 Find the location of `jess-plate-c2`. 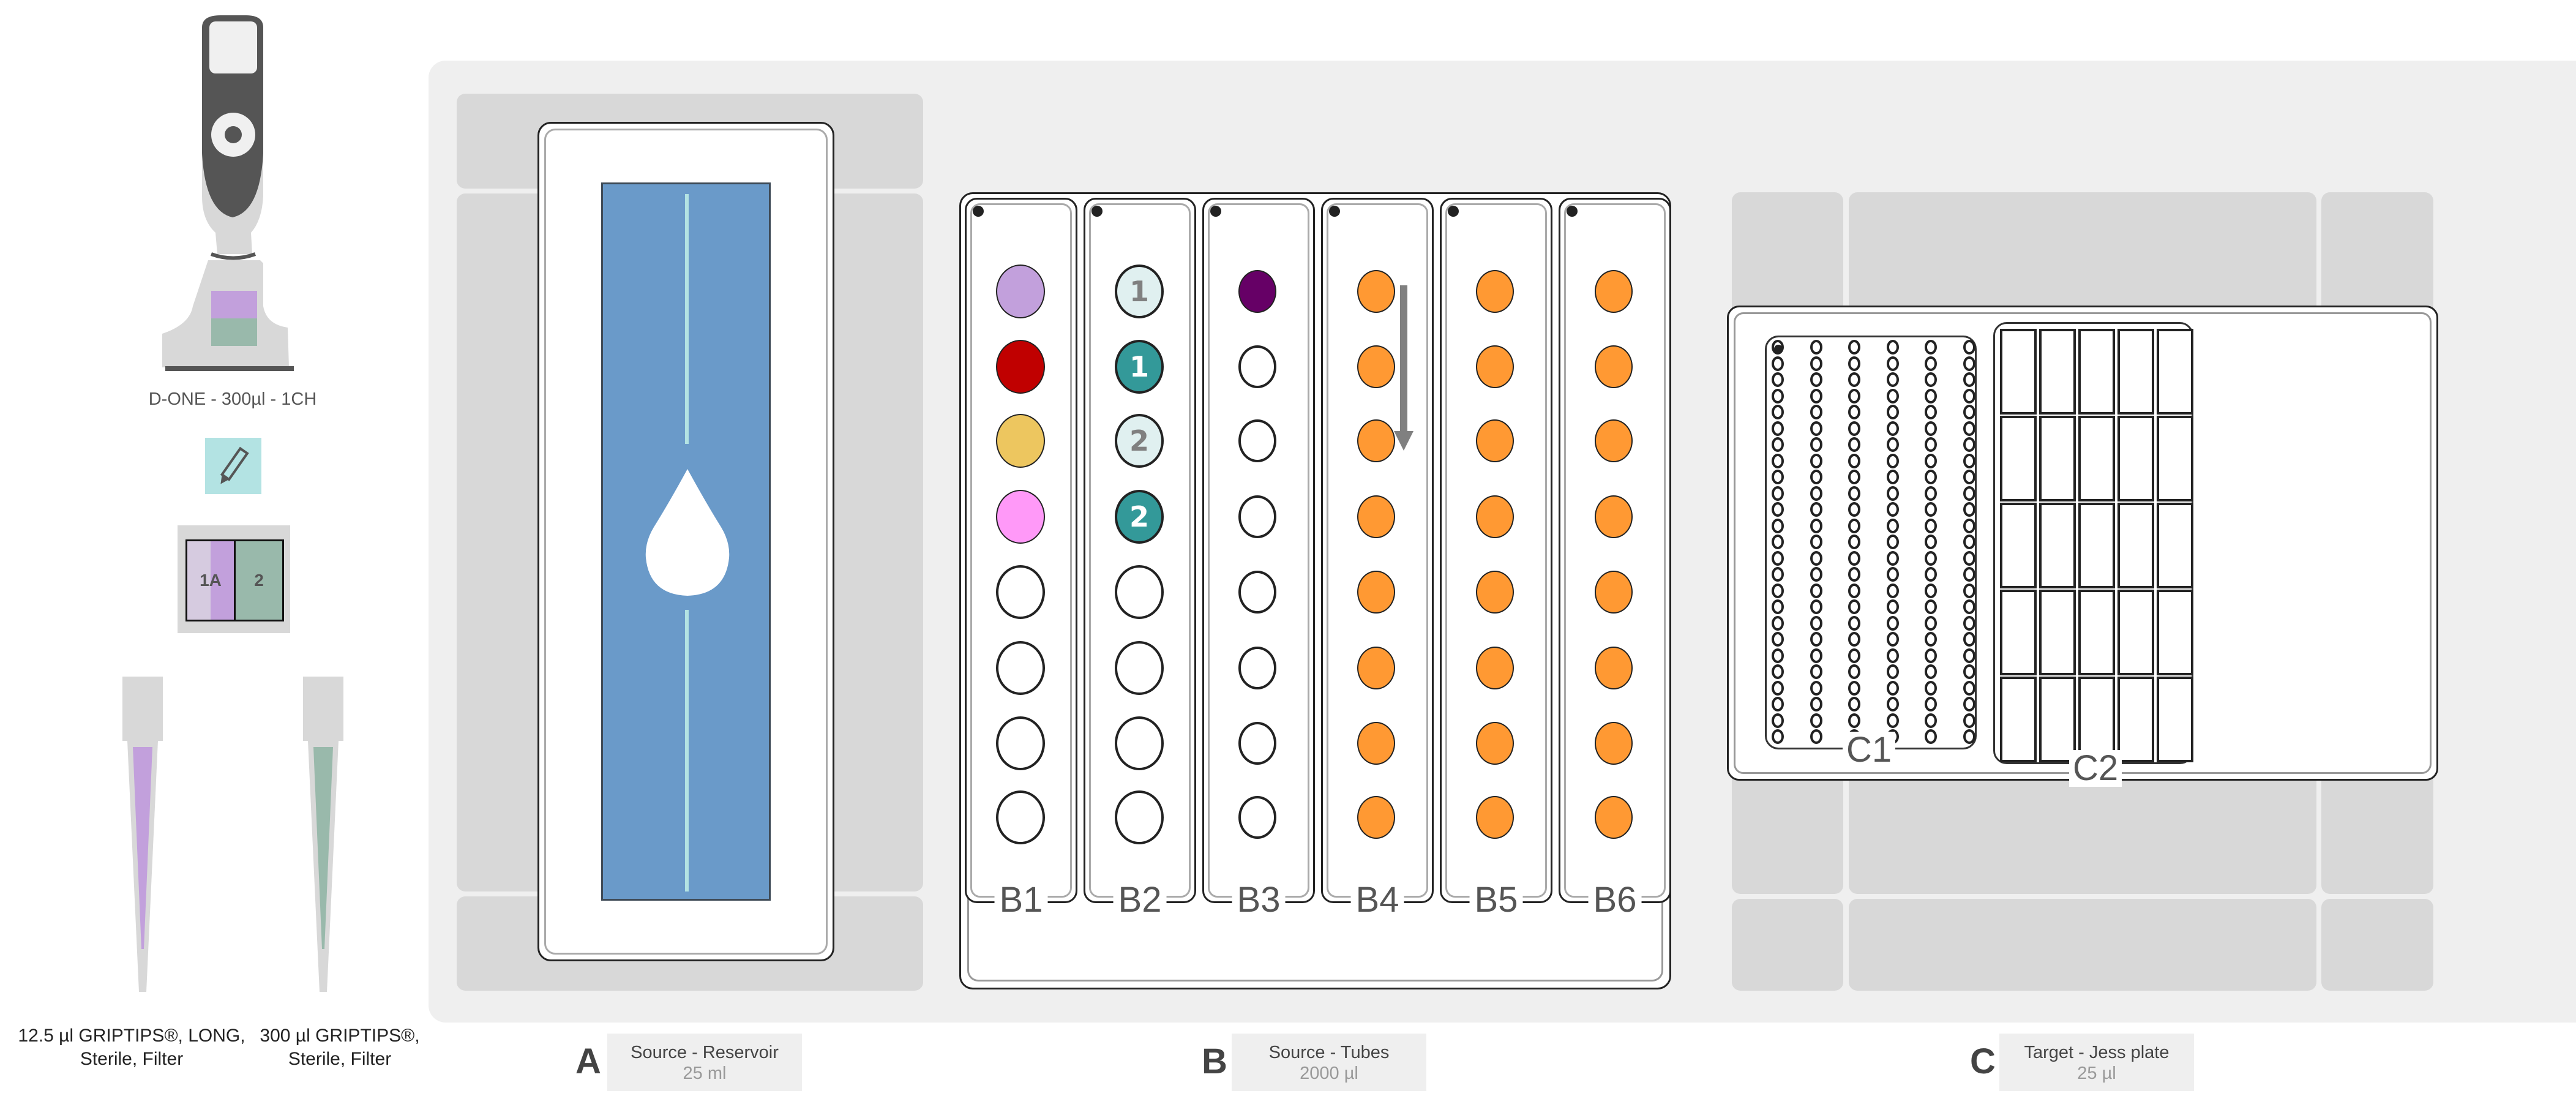

jess-plate-c2 is located at coordinates (2093, 543).